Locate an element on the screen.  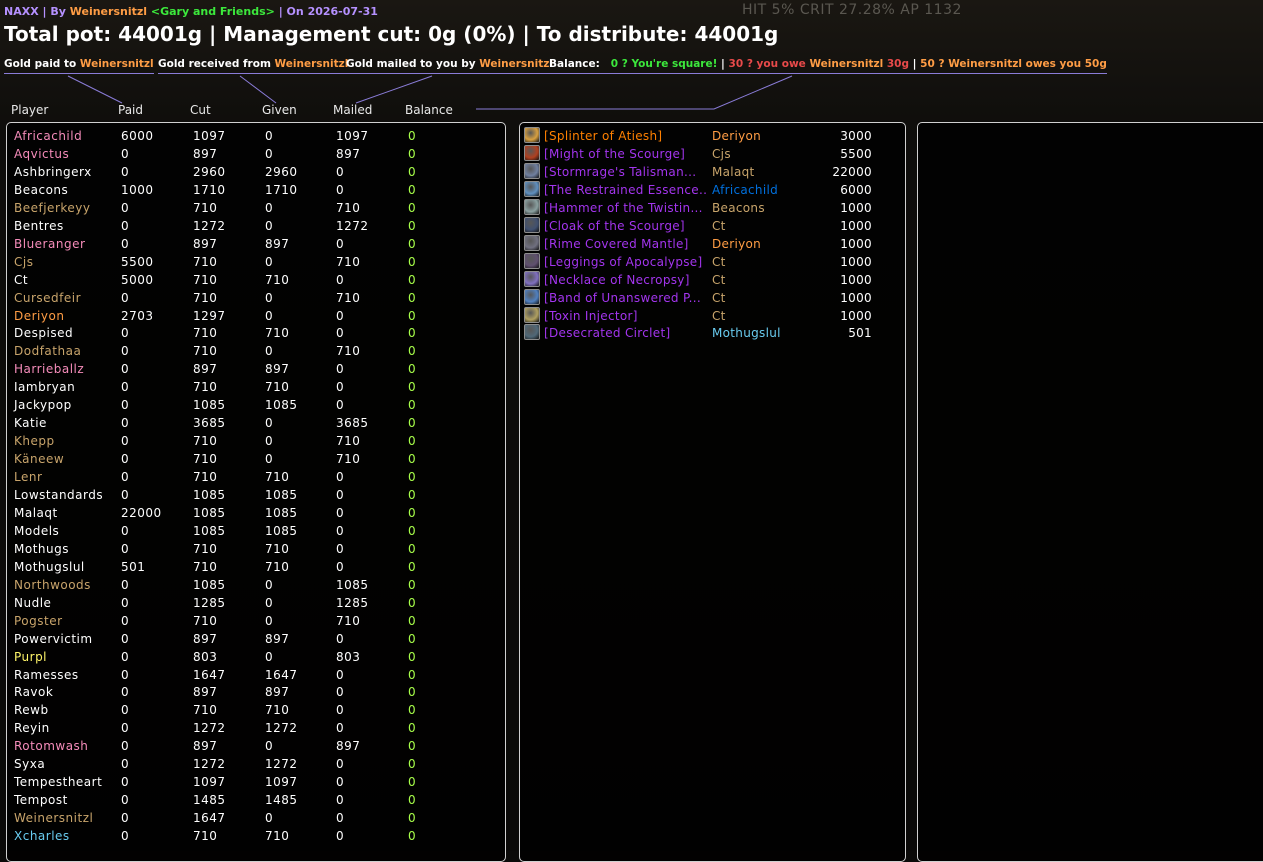
item-link: [Leggings of Apocalypse] is located at coordinates (625, 262).